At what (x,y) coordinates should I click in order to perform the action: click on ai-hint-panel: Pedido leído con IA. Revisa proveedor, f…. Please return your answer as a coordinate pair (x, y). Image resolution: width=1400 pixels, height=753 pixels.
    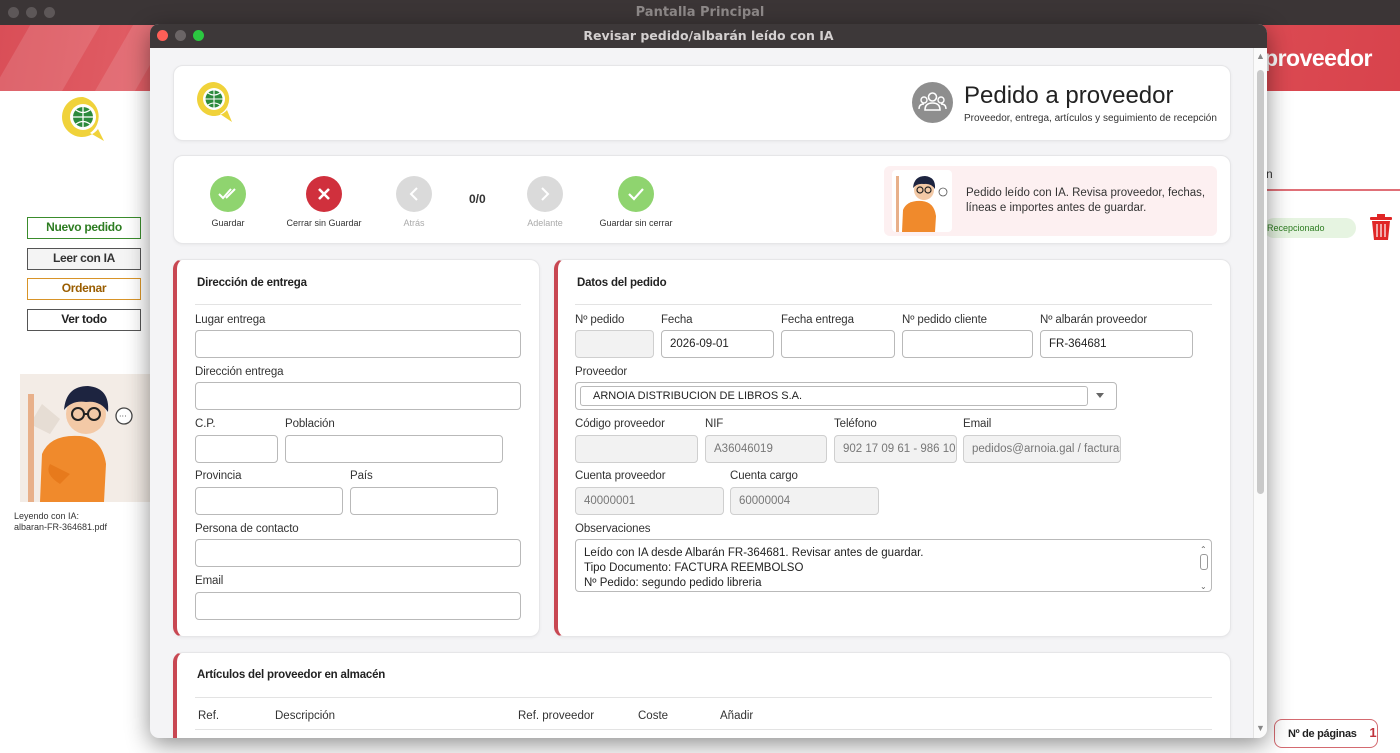
    Looking at the image, I should click on (1050, 201).